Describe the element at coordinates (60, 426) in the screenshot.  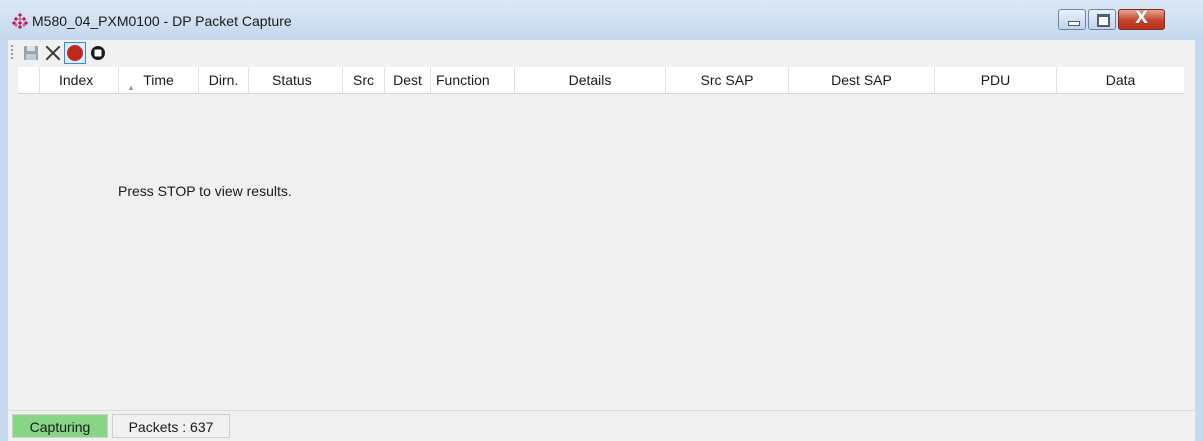
I see `capture-status-badge: Capturing` at that location.